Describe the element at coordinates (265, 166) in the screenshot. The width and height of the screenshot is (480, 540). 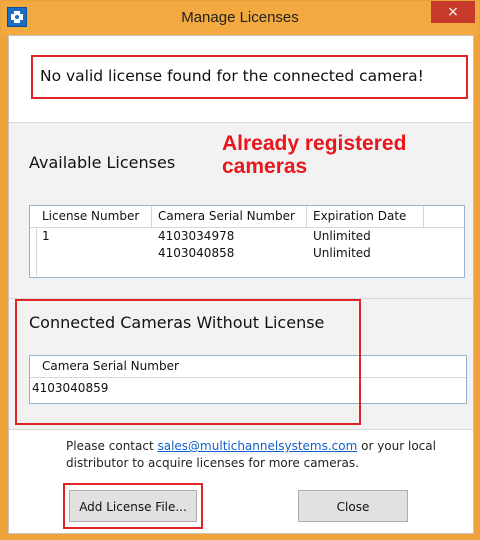
I see `annotation-line-2: cameras` at that location.